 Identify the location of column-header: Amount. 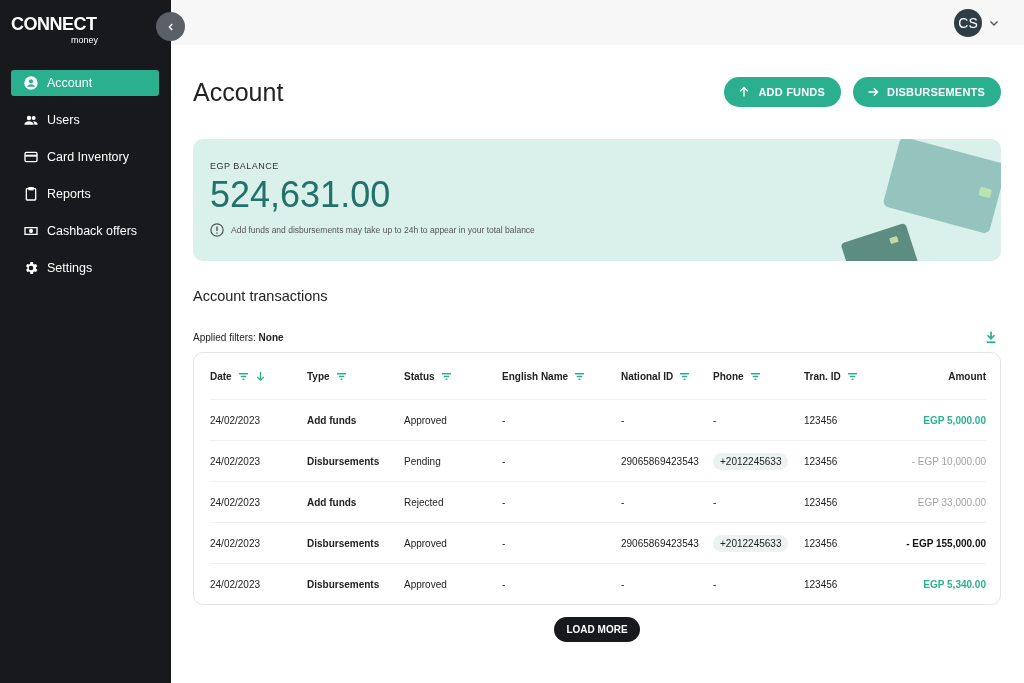
(940, 376).